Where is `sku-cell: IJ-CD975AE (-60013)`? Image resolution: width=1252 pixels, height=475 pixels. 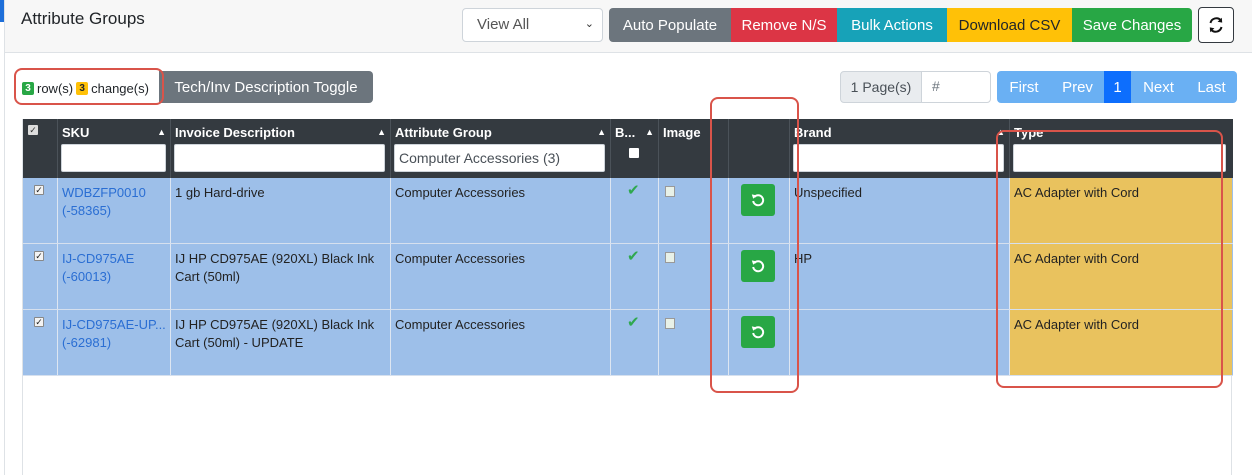
sku-cell: IJ-CD975AE (-60013) is located at coordinates (114, 276).